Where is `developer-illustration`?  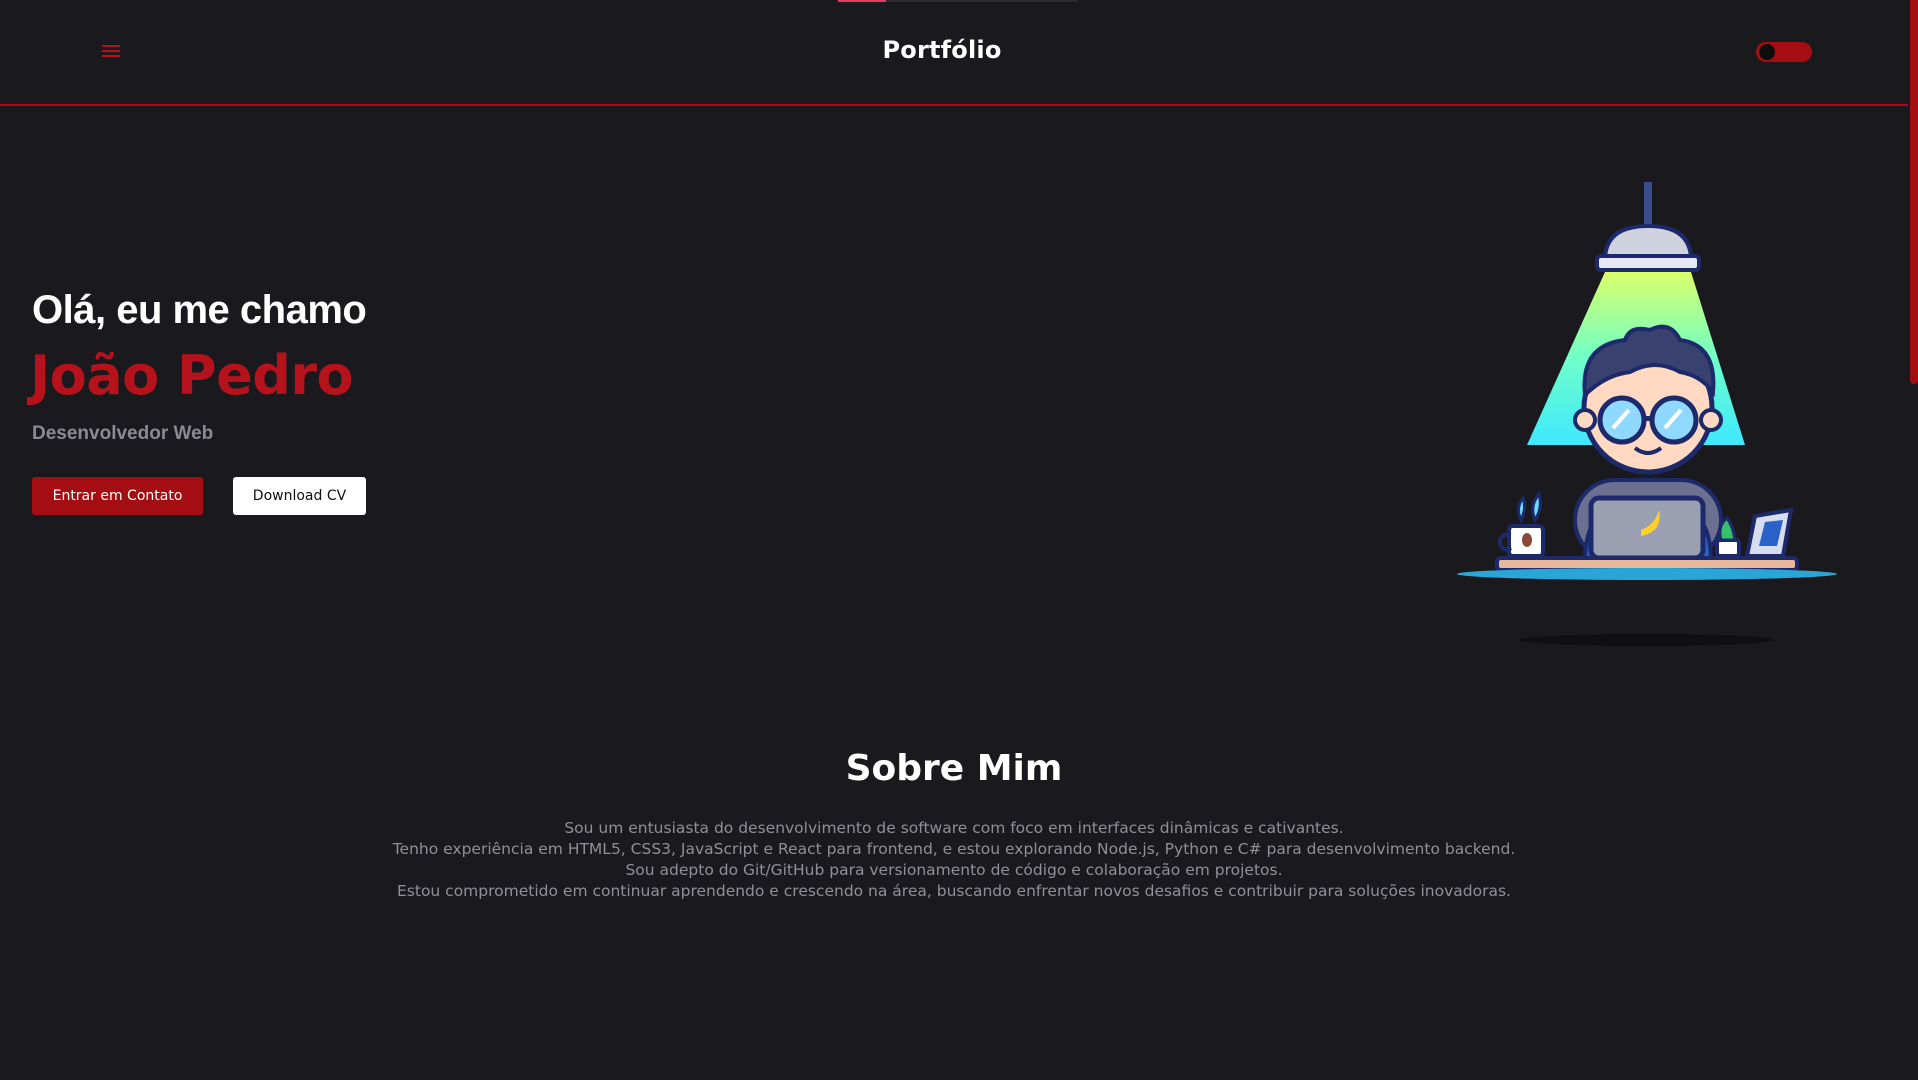
developer-illustration is located at coordinates (1647, 414).